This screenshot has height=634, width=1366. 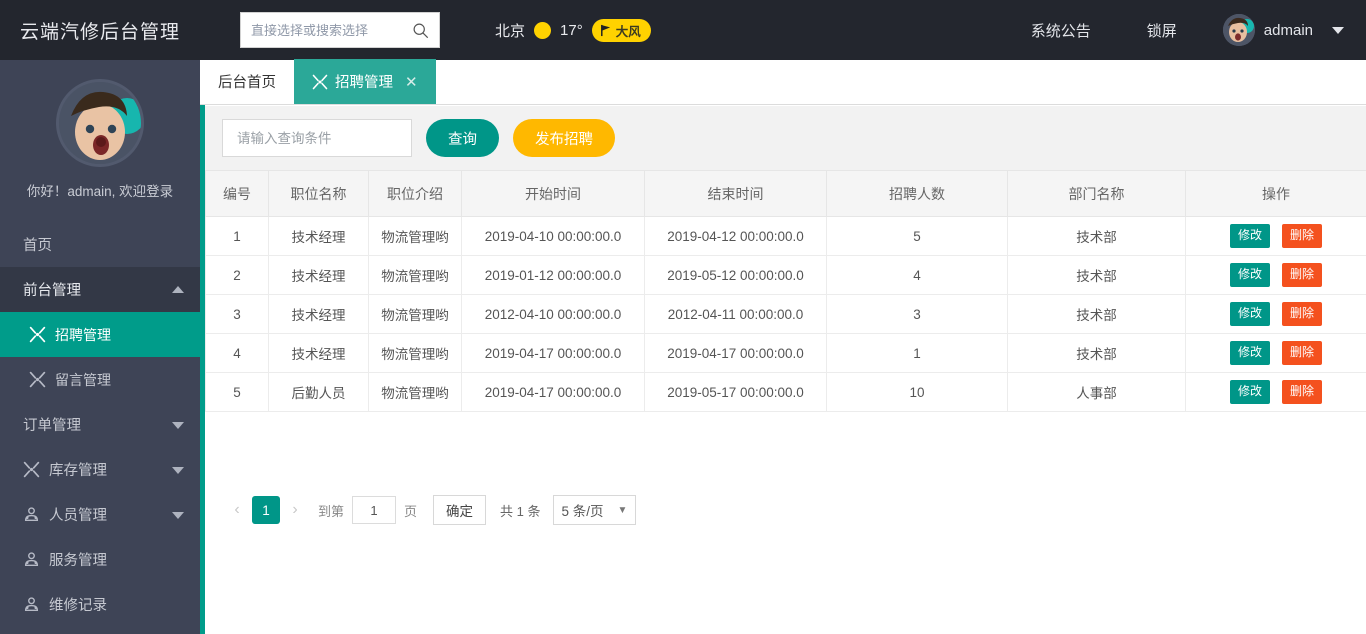 What do you see at coordinates (100, 514) in the screenshot?
I see `sidebar-item-personnel: 人员管理` at bounding box center [100, 514].